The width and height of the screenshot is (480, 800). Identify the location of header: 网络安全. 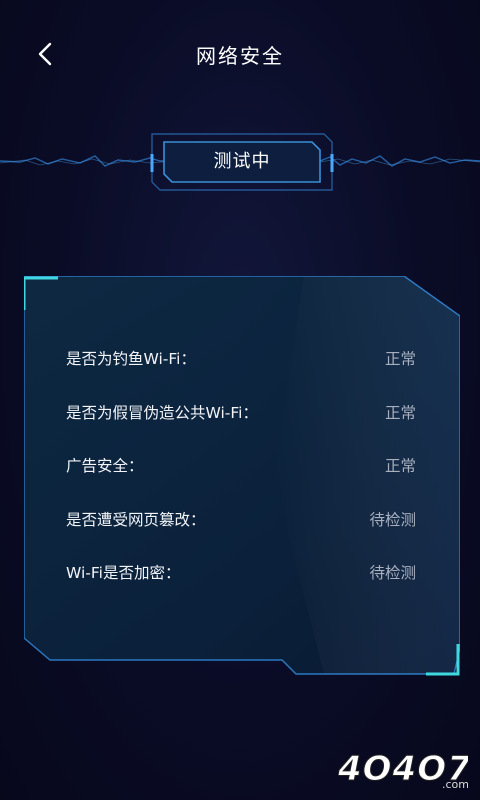
(240, 55).